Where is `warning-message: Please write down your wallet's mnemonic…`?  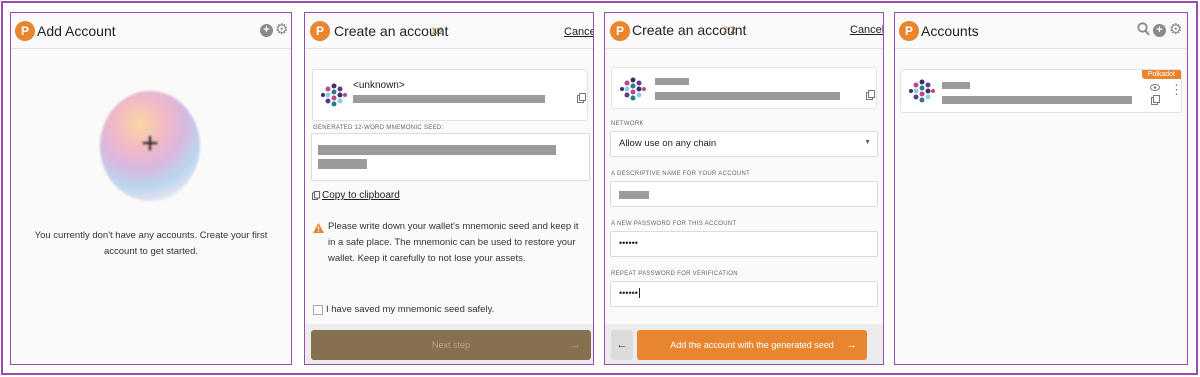
warning-message: Please write down your wallet's mnemonic… is located at coordinates (453, 242).